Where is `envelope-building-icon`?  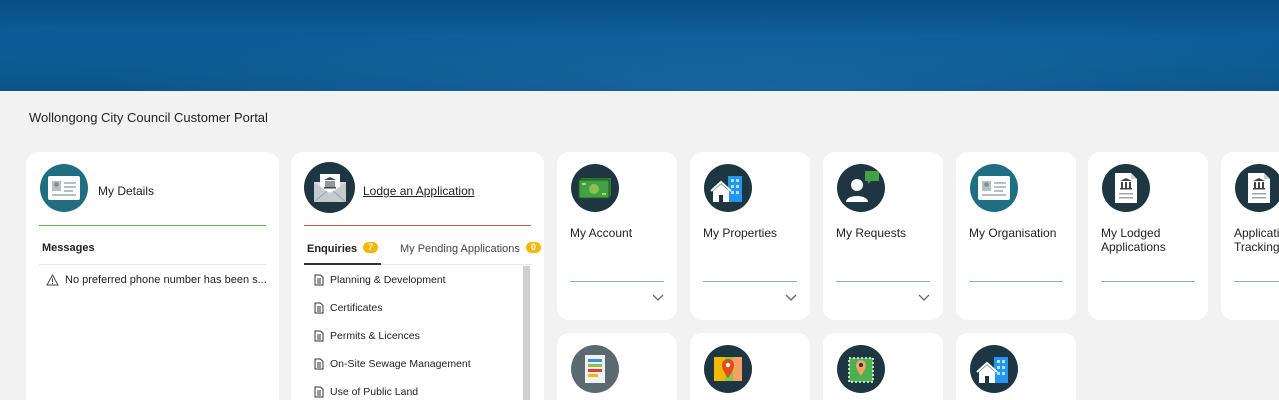
envelope-building-icon is located at coordinates (329, 187).